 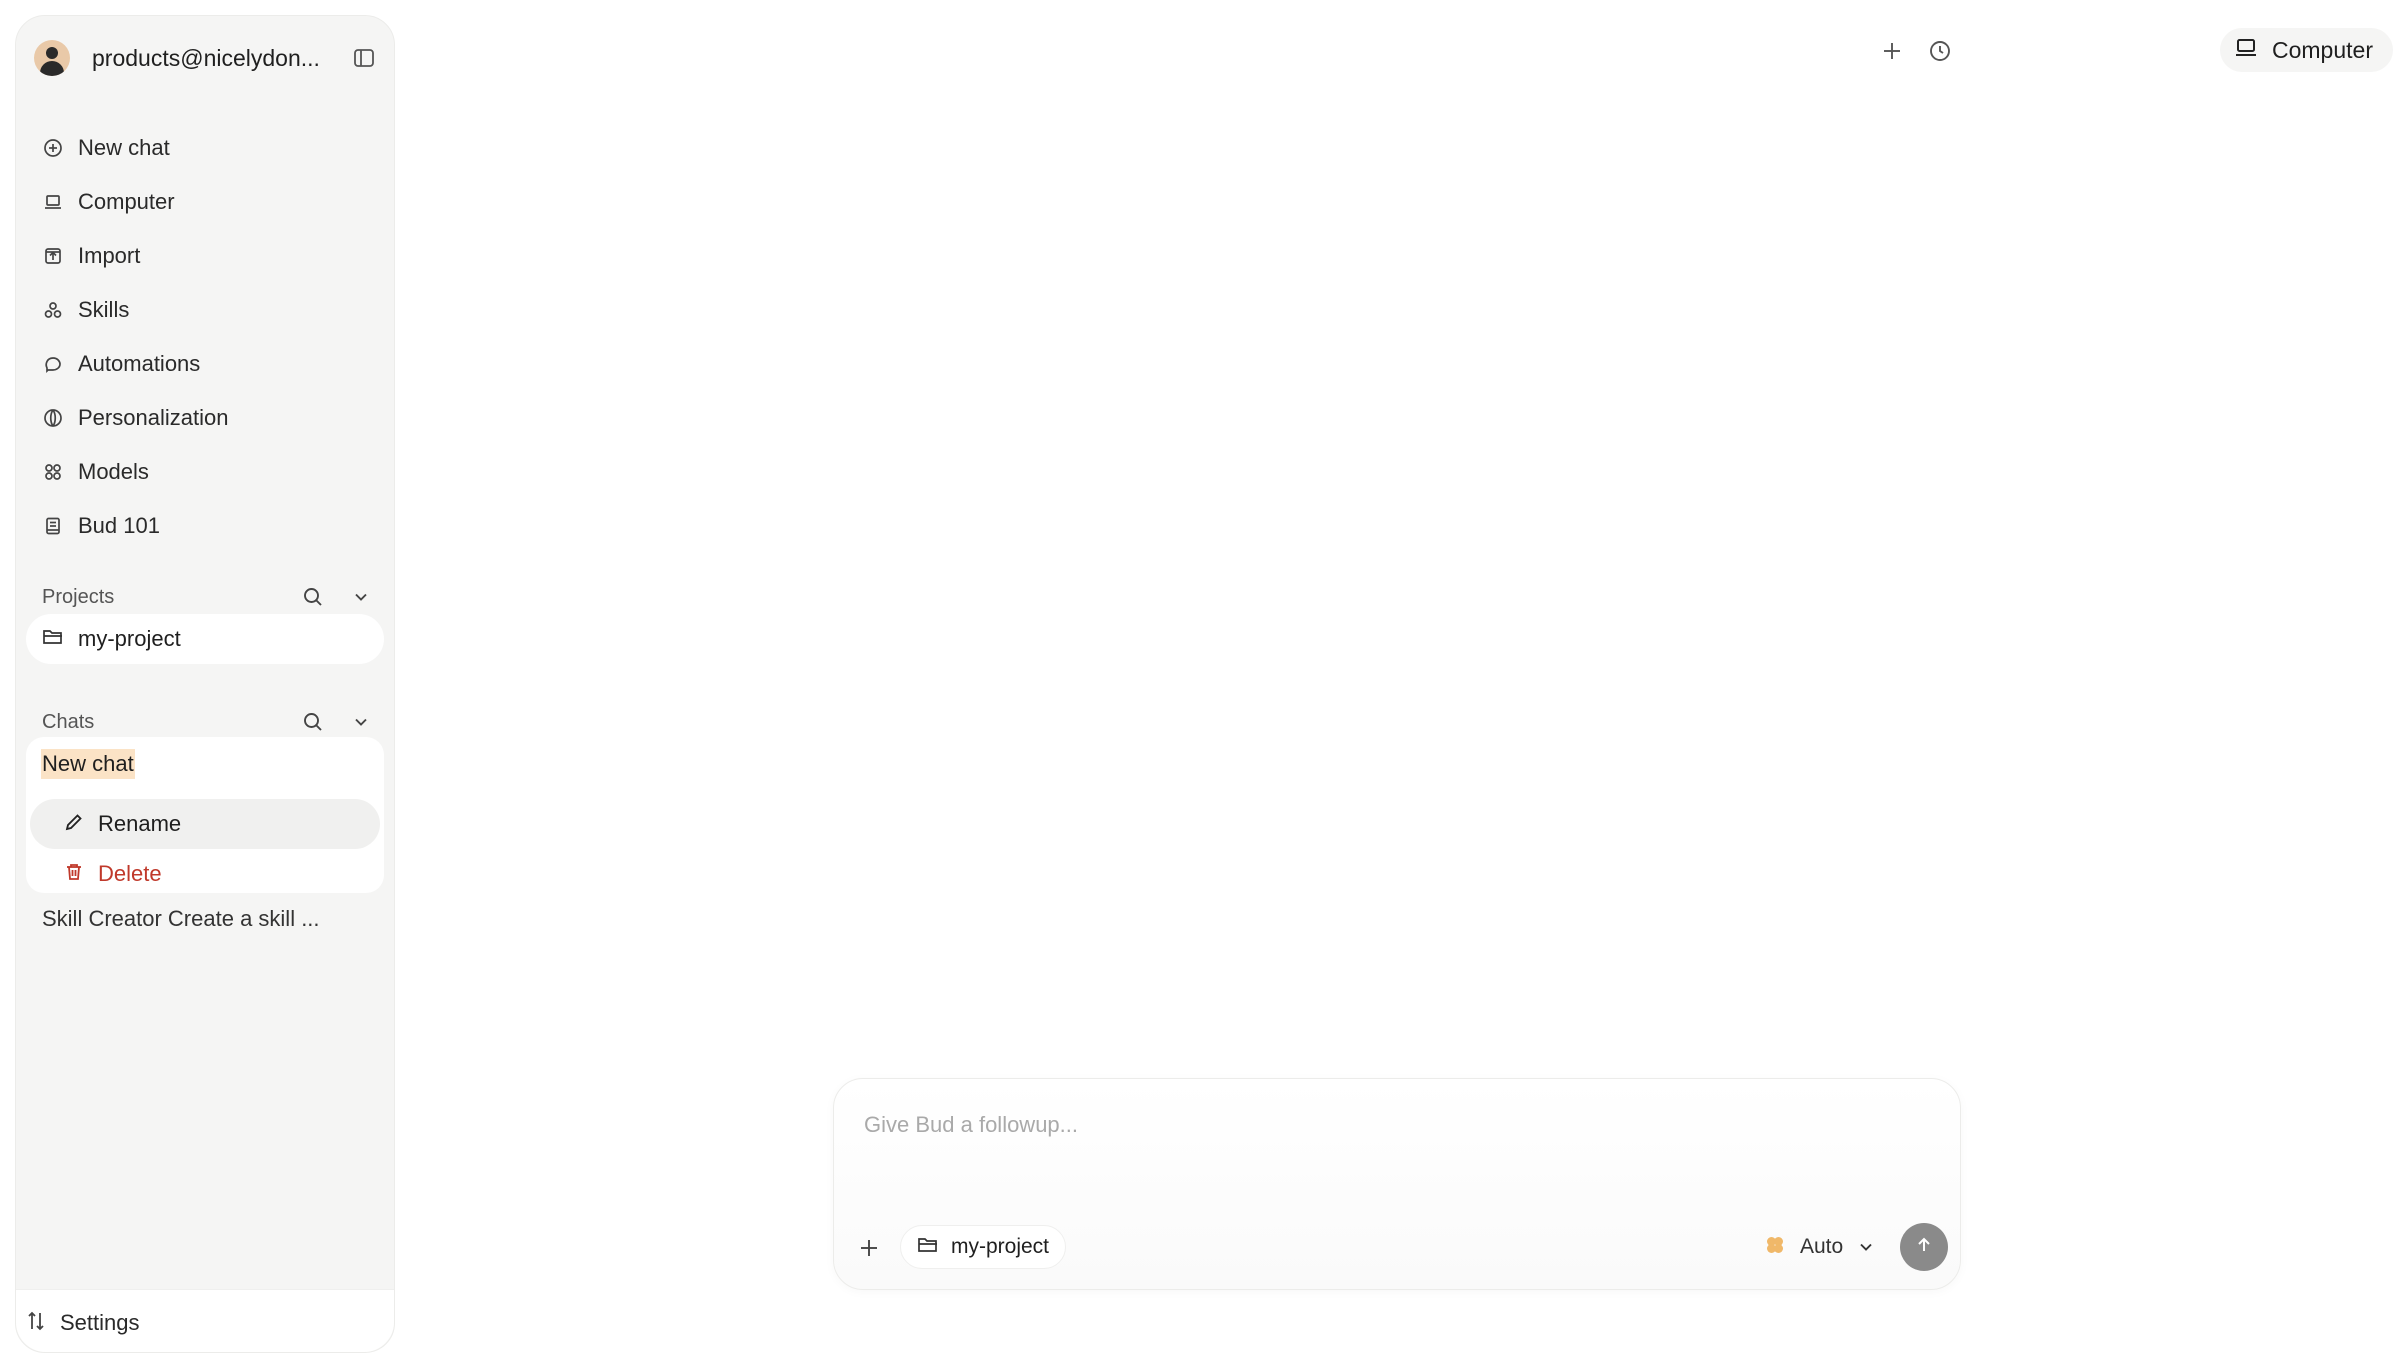 What do you see at coordinates (1775, 1247) in the screenshot?
I see `model-flower-icon` at bounding box center [1775, 1247].